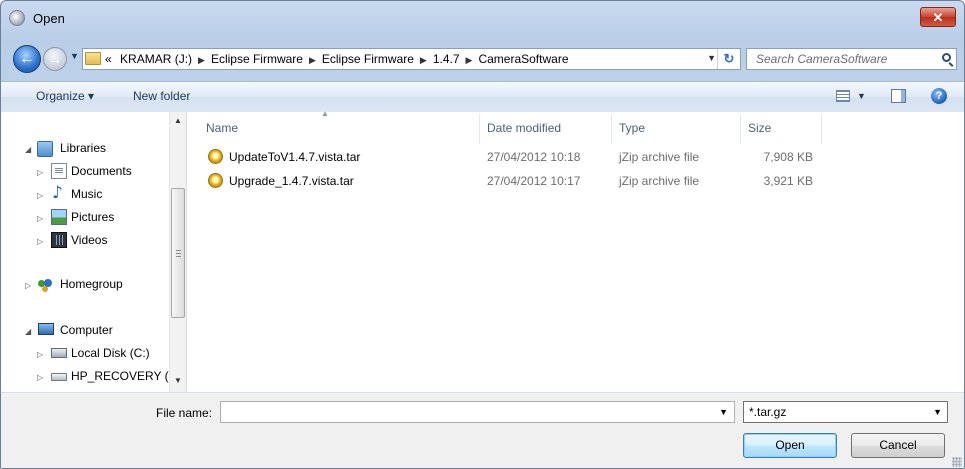 The height and width of the screenshot is (469, 965). Describe the element at coordinates (898, 445) in the screenshot. I see `cancel-button: Cancel` at that location.